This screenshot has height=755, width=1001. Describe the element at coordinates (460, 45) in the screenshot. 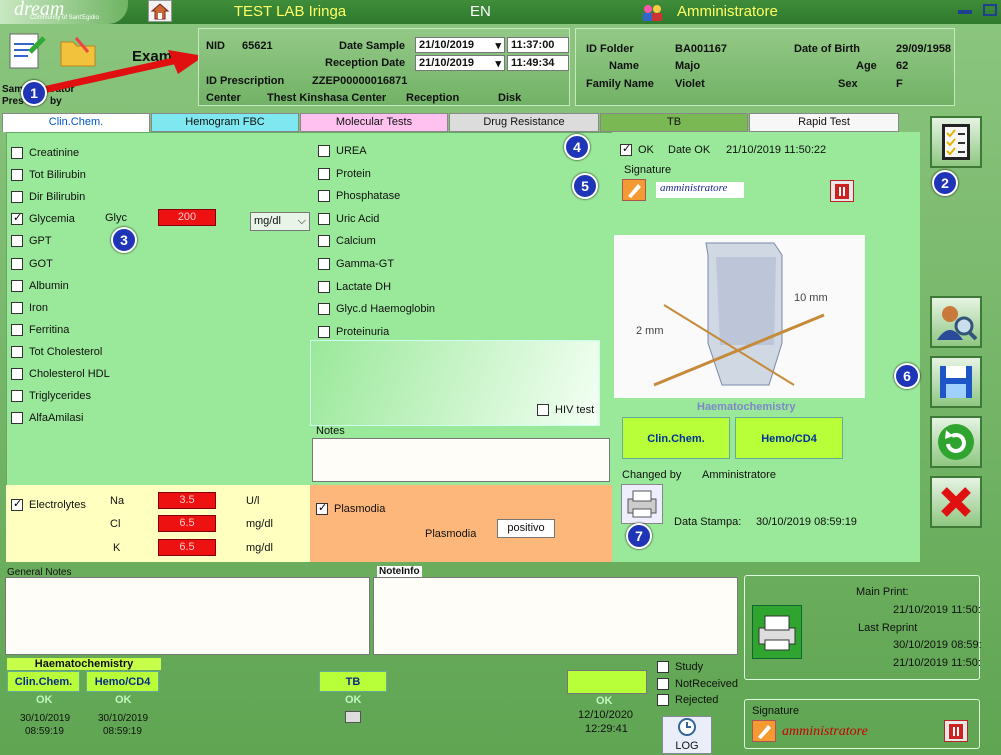

I see `date-sample-field: 21/10/2019 ▾` at that location.